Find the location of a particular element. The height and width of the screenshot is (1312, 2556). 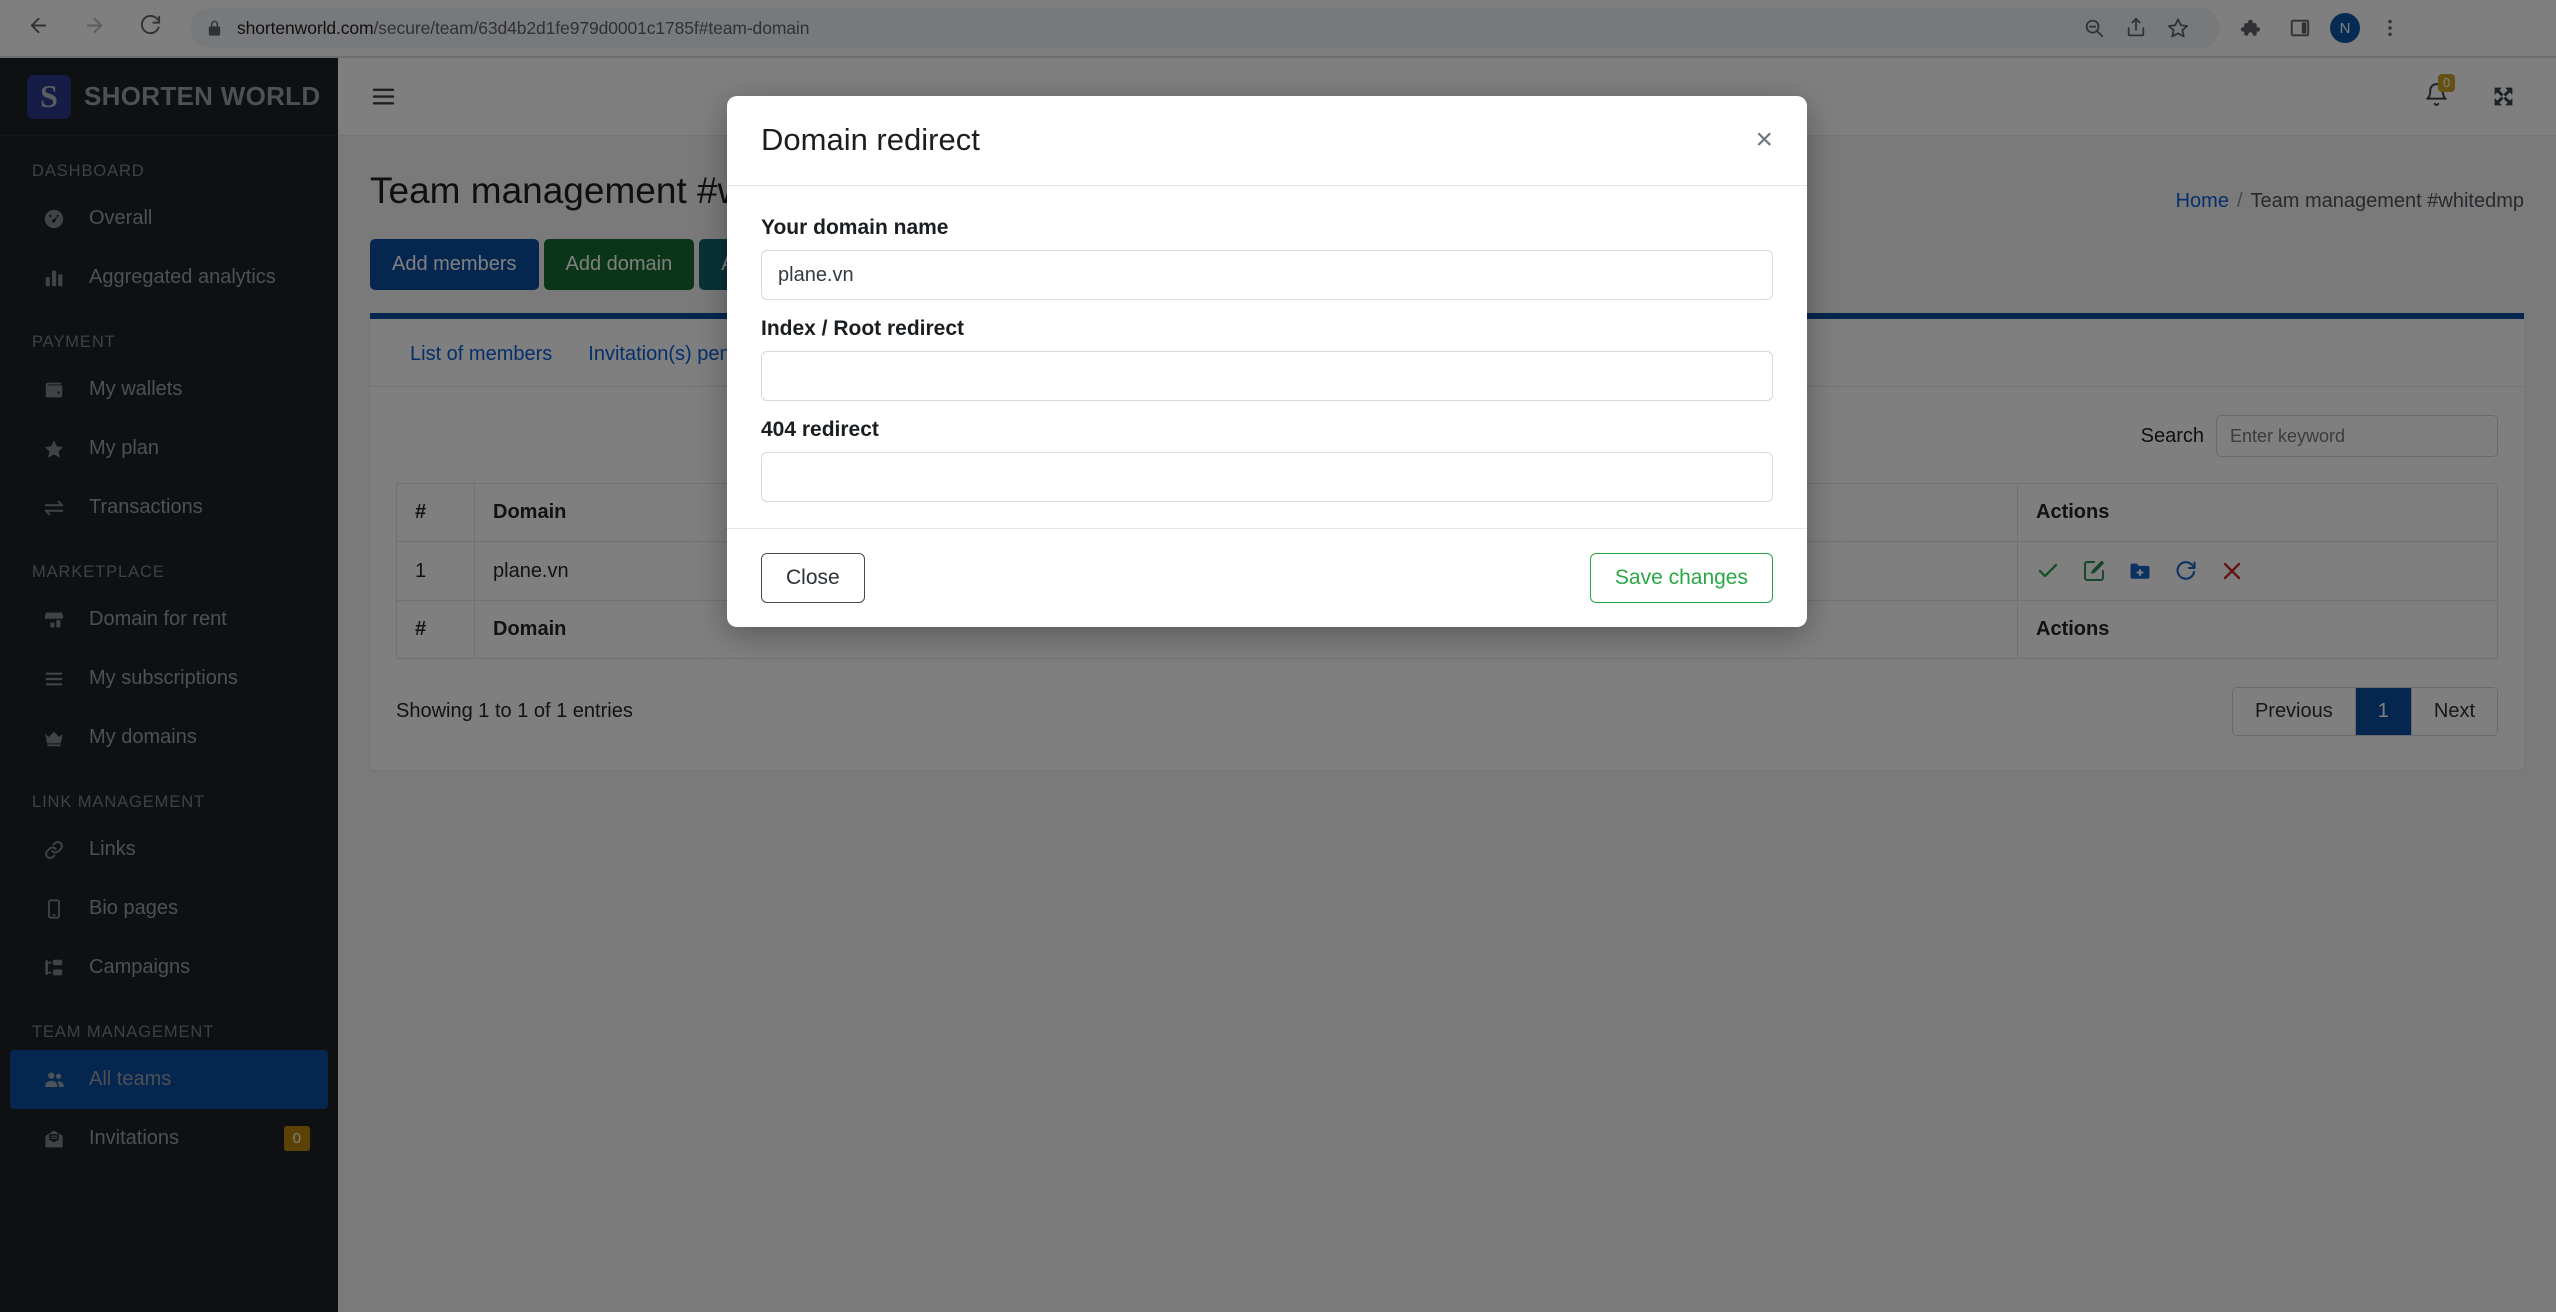

save-changes-button: Save changes is located at coordinates (1681, 578).